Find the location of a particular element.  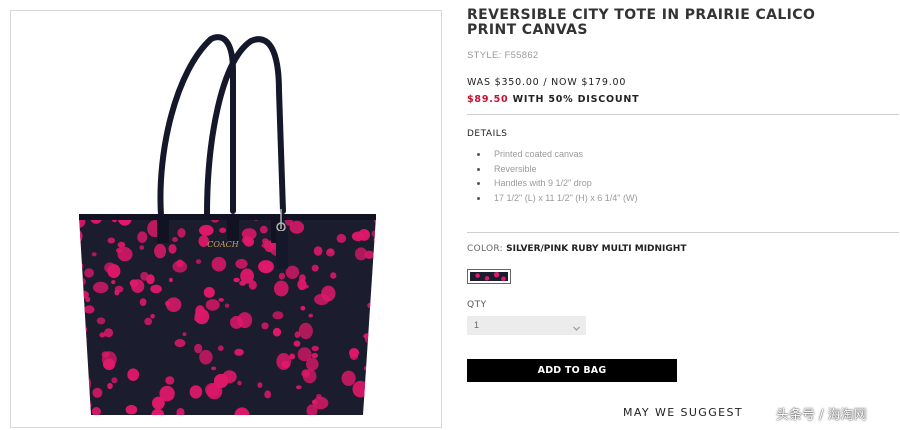

color-value: SILVER/PINK RUBY MULTI MIDNIGHT is located at coordinates (596, 249).